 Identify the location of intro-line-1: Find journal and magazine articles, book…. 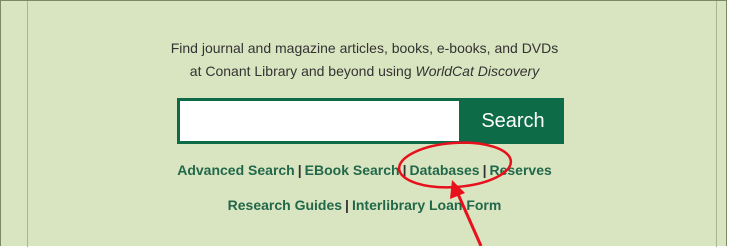
(364, 48).